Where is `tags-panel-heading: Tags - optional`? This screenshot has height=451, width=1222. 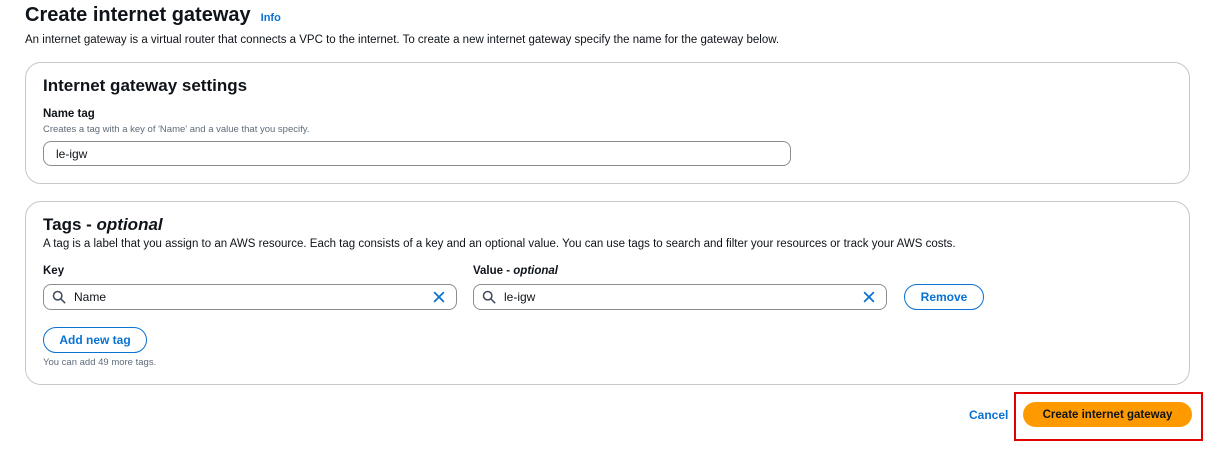 tags-panel-heading: Tags - optional is located at coordinates (103, 225).